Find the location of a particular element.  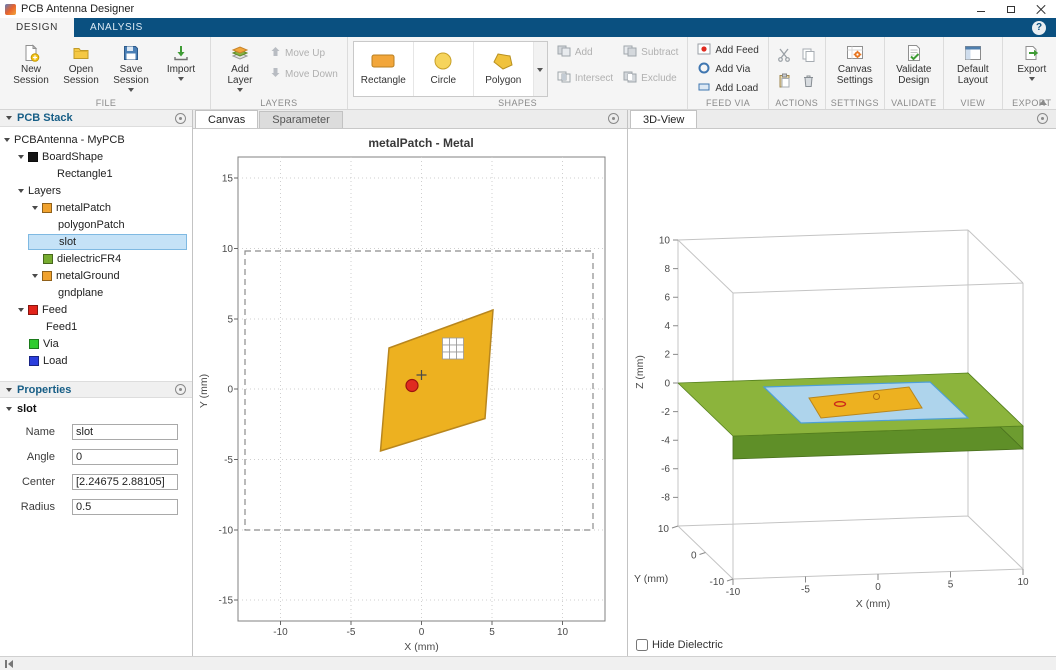

tree-item-label: Via is located at coordinates (51, 343).